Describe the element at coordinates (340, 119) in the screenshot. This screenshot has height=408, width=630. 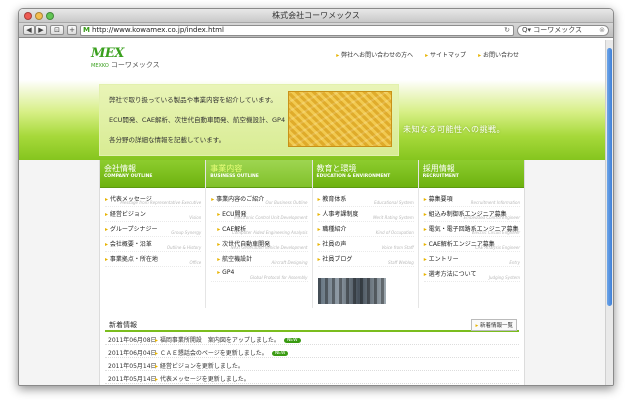
I see `hero-circuit-image` at that location.